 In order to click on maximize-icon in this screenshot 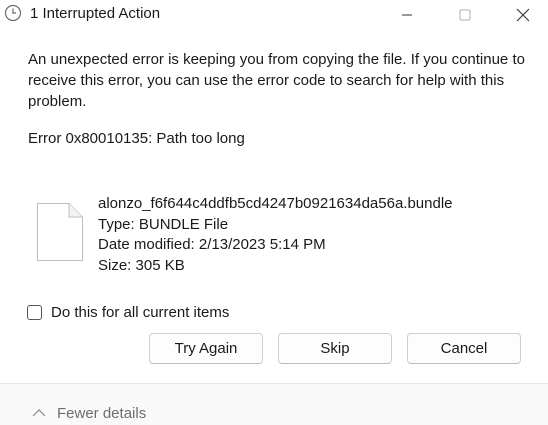, I will do `click(465, 15)`.